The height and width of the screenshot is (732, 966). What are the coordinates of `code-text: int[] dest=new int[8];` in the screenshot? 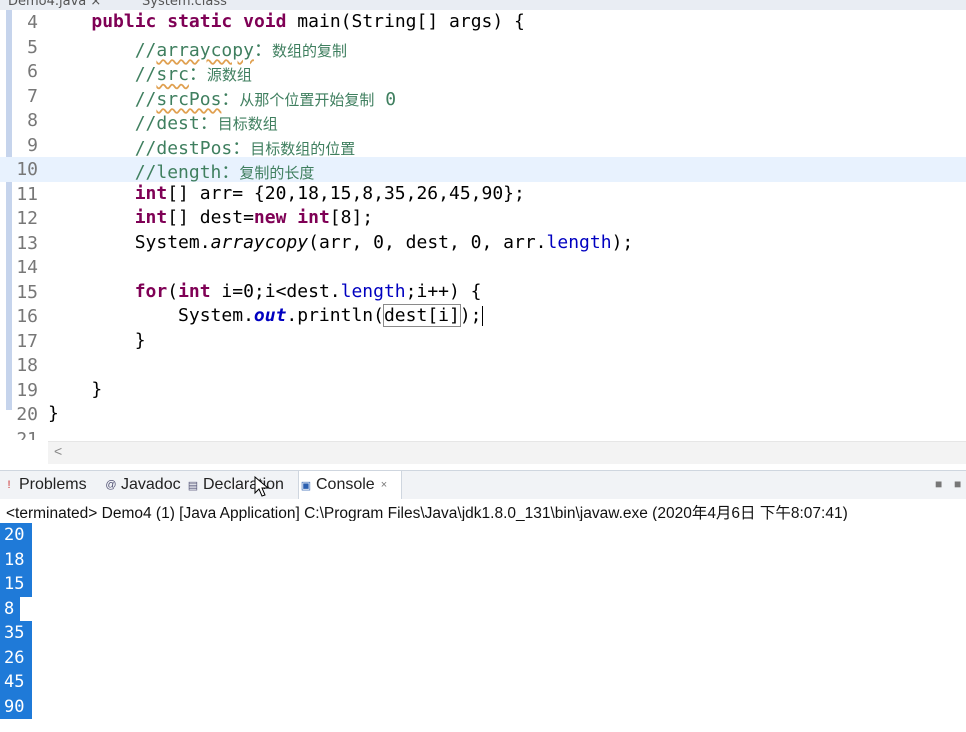 It's located at (210, 217).